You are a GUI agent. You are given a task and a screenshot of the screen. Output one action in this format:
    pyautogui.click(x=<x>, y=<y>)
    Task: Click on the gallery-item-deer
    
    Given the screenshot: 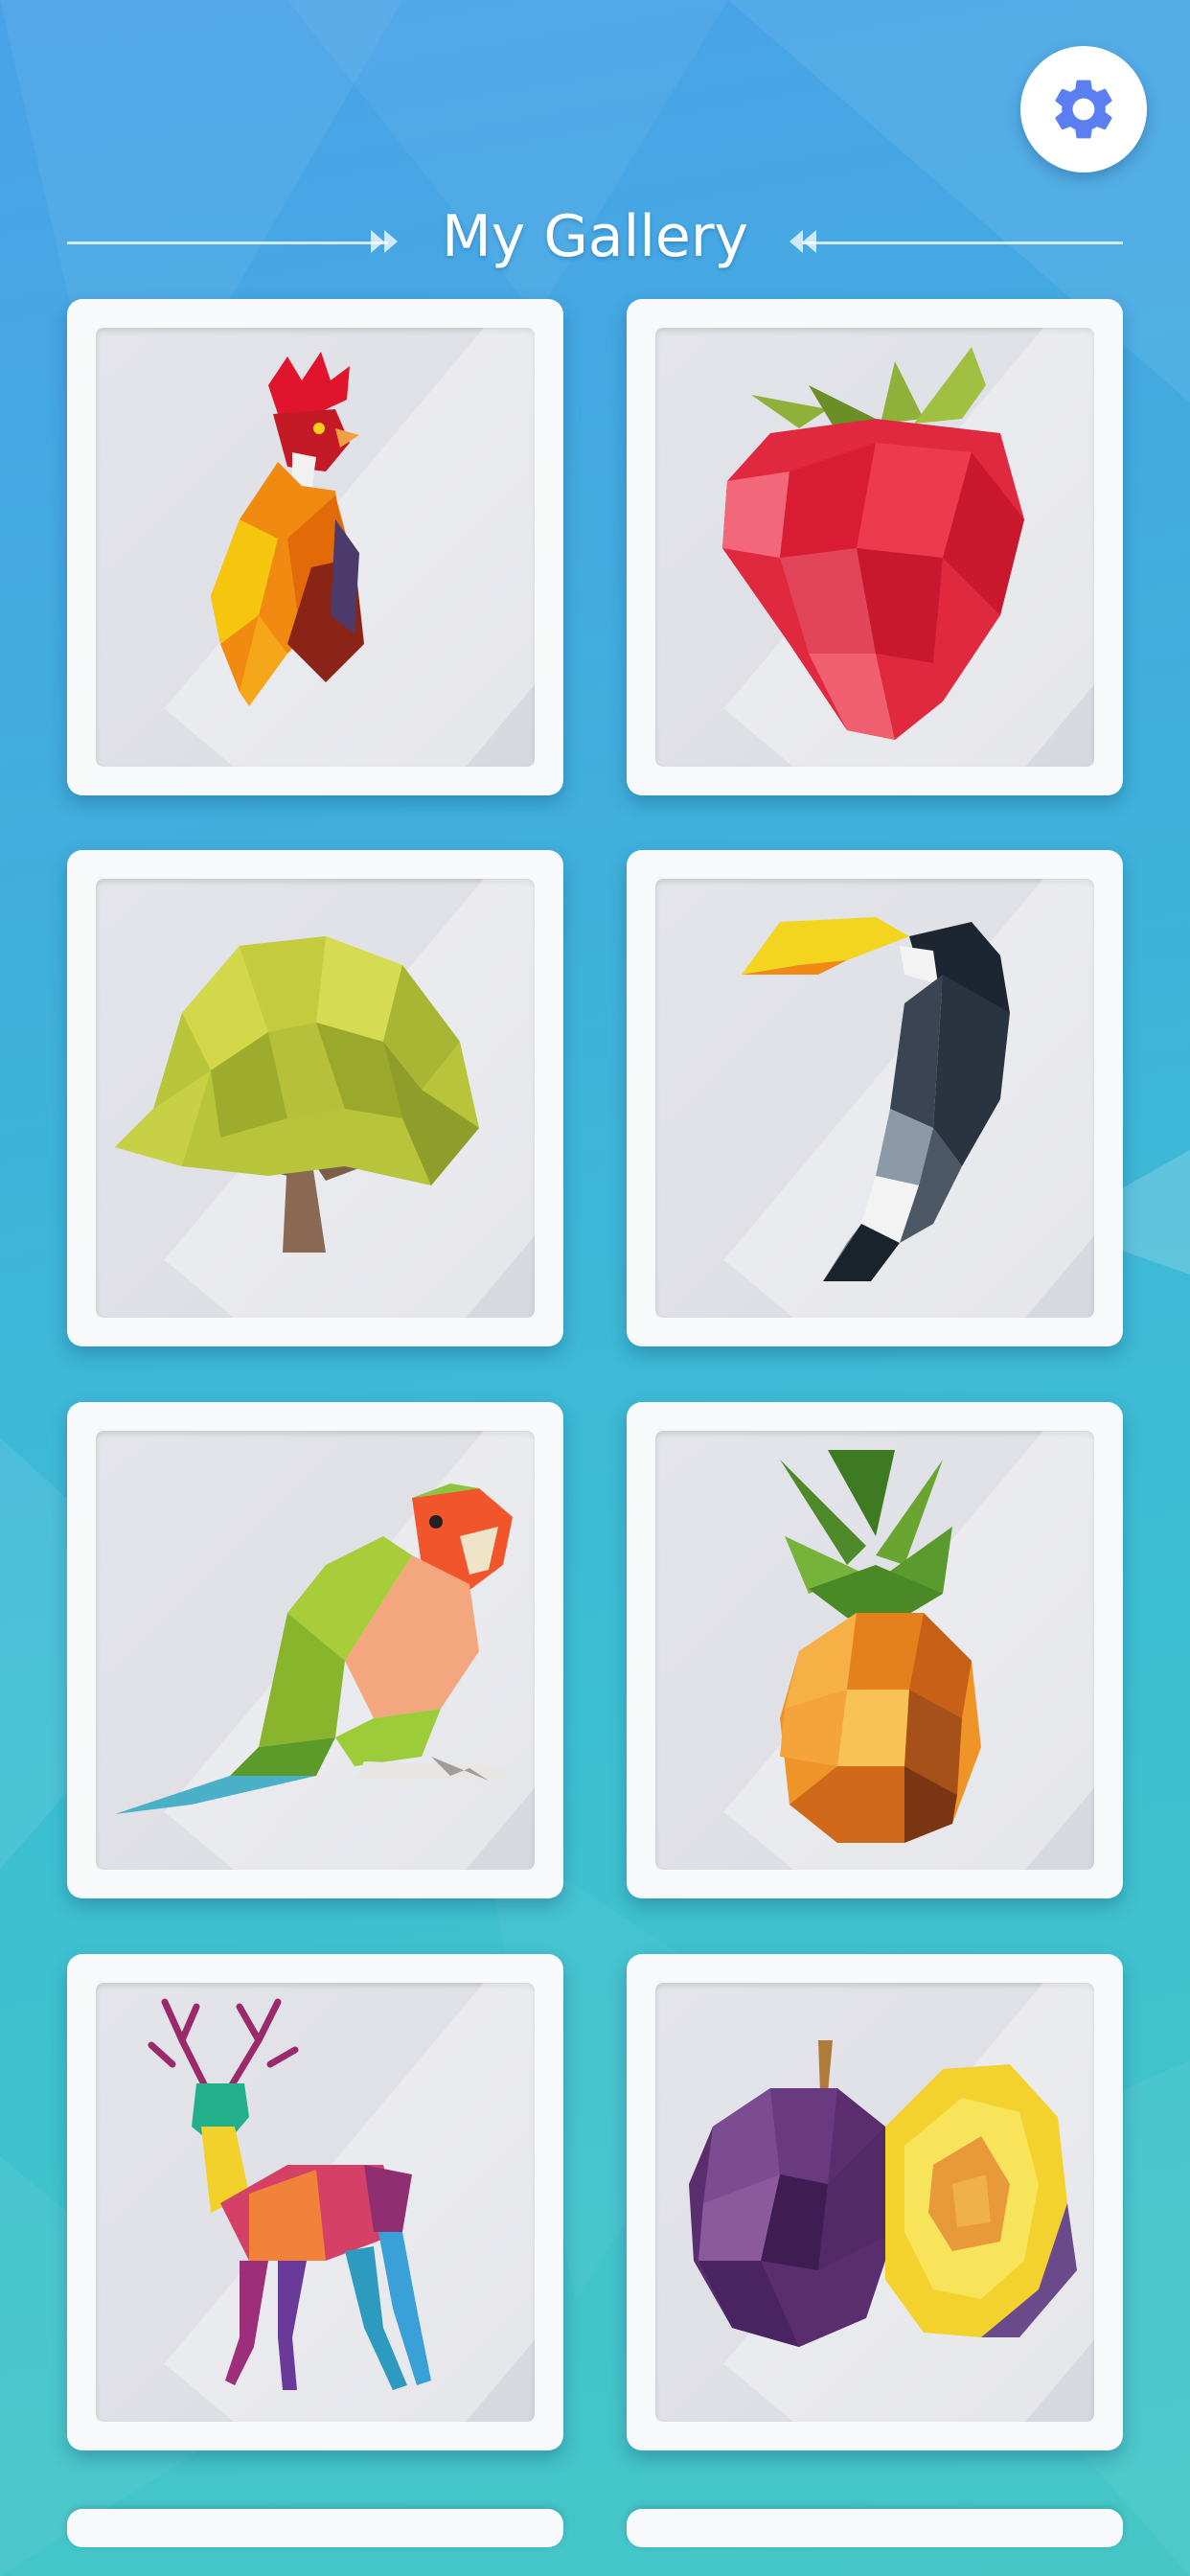 What is the action you would take?
    pyautogui.click(x=315, y=2202)
    